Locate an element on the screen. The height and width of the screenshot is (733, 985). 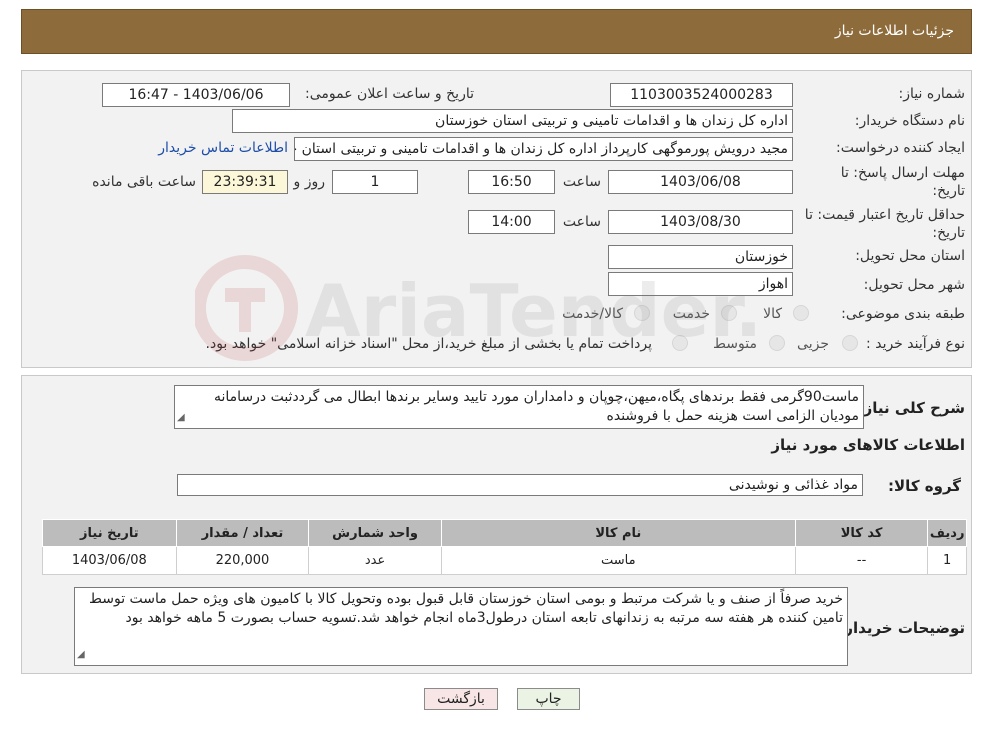
col-code: کد کالا is located at coordinates (861, 533).